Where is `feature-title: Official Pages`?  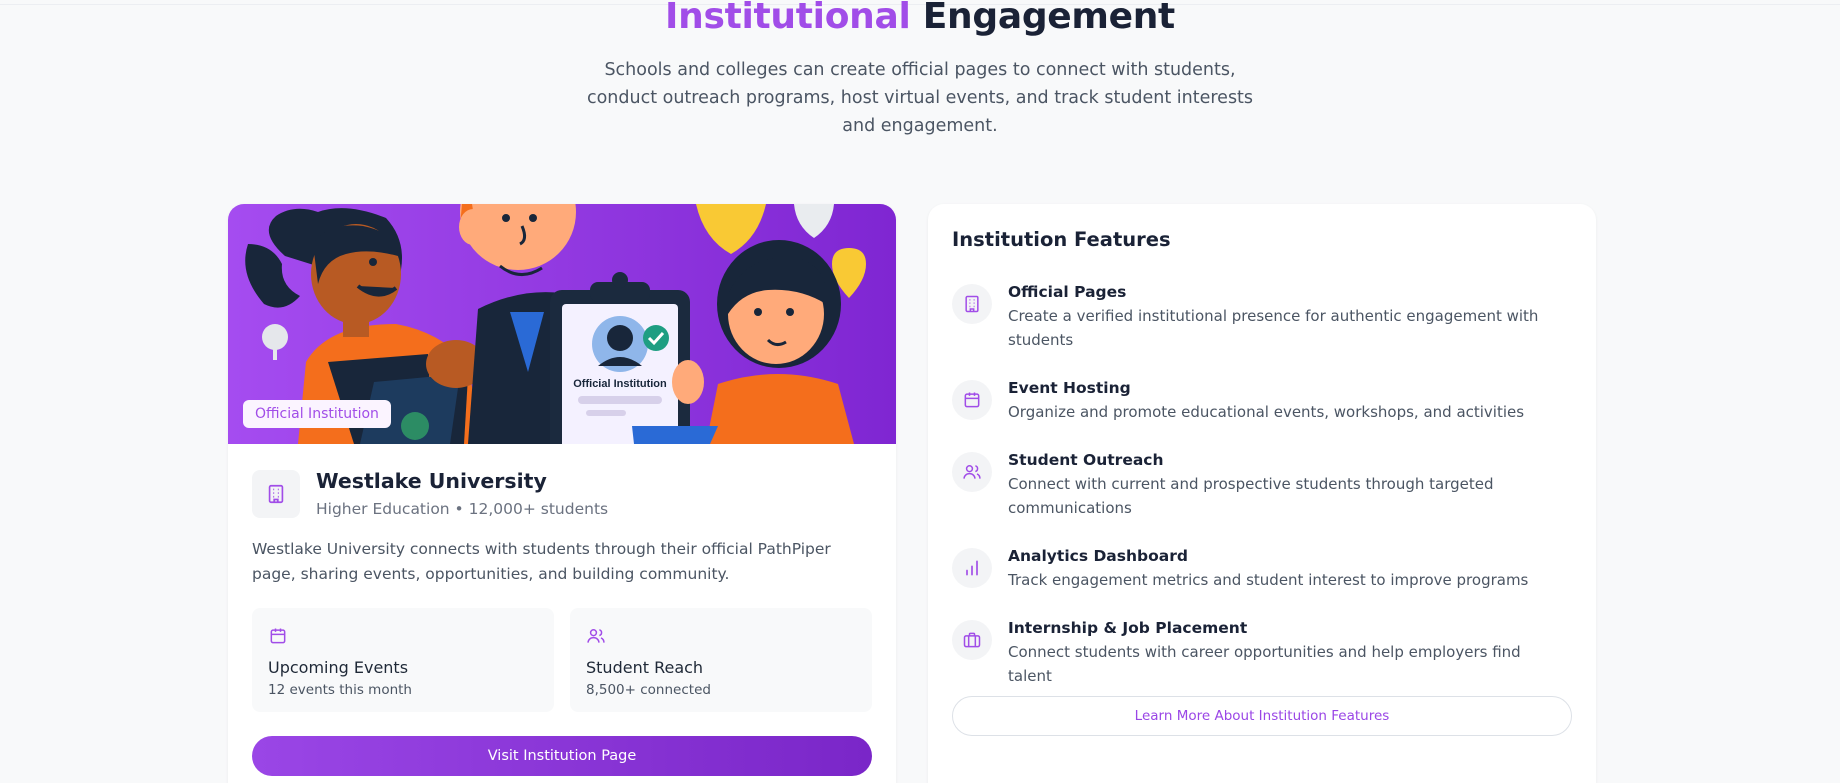
feature-title: Official Pages is located at coordinates (1067, 292).